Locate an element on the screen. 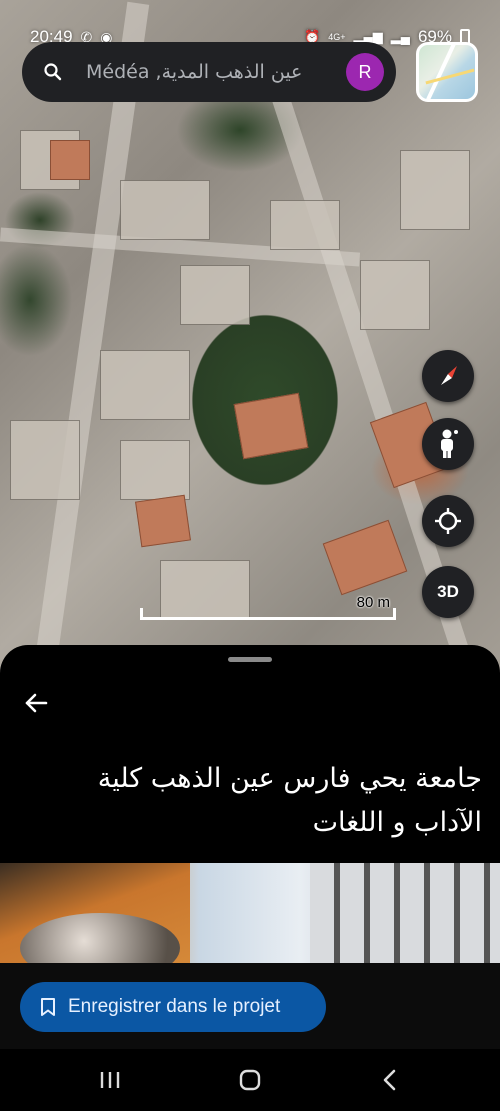 The image size is (500, 1111). home-button is located at coordinates (250, 1080).